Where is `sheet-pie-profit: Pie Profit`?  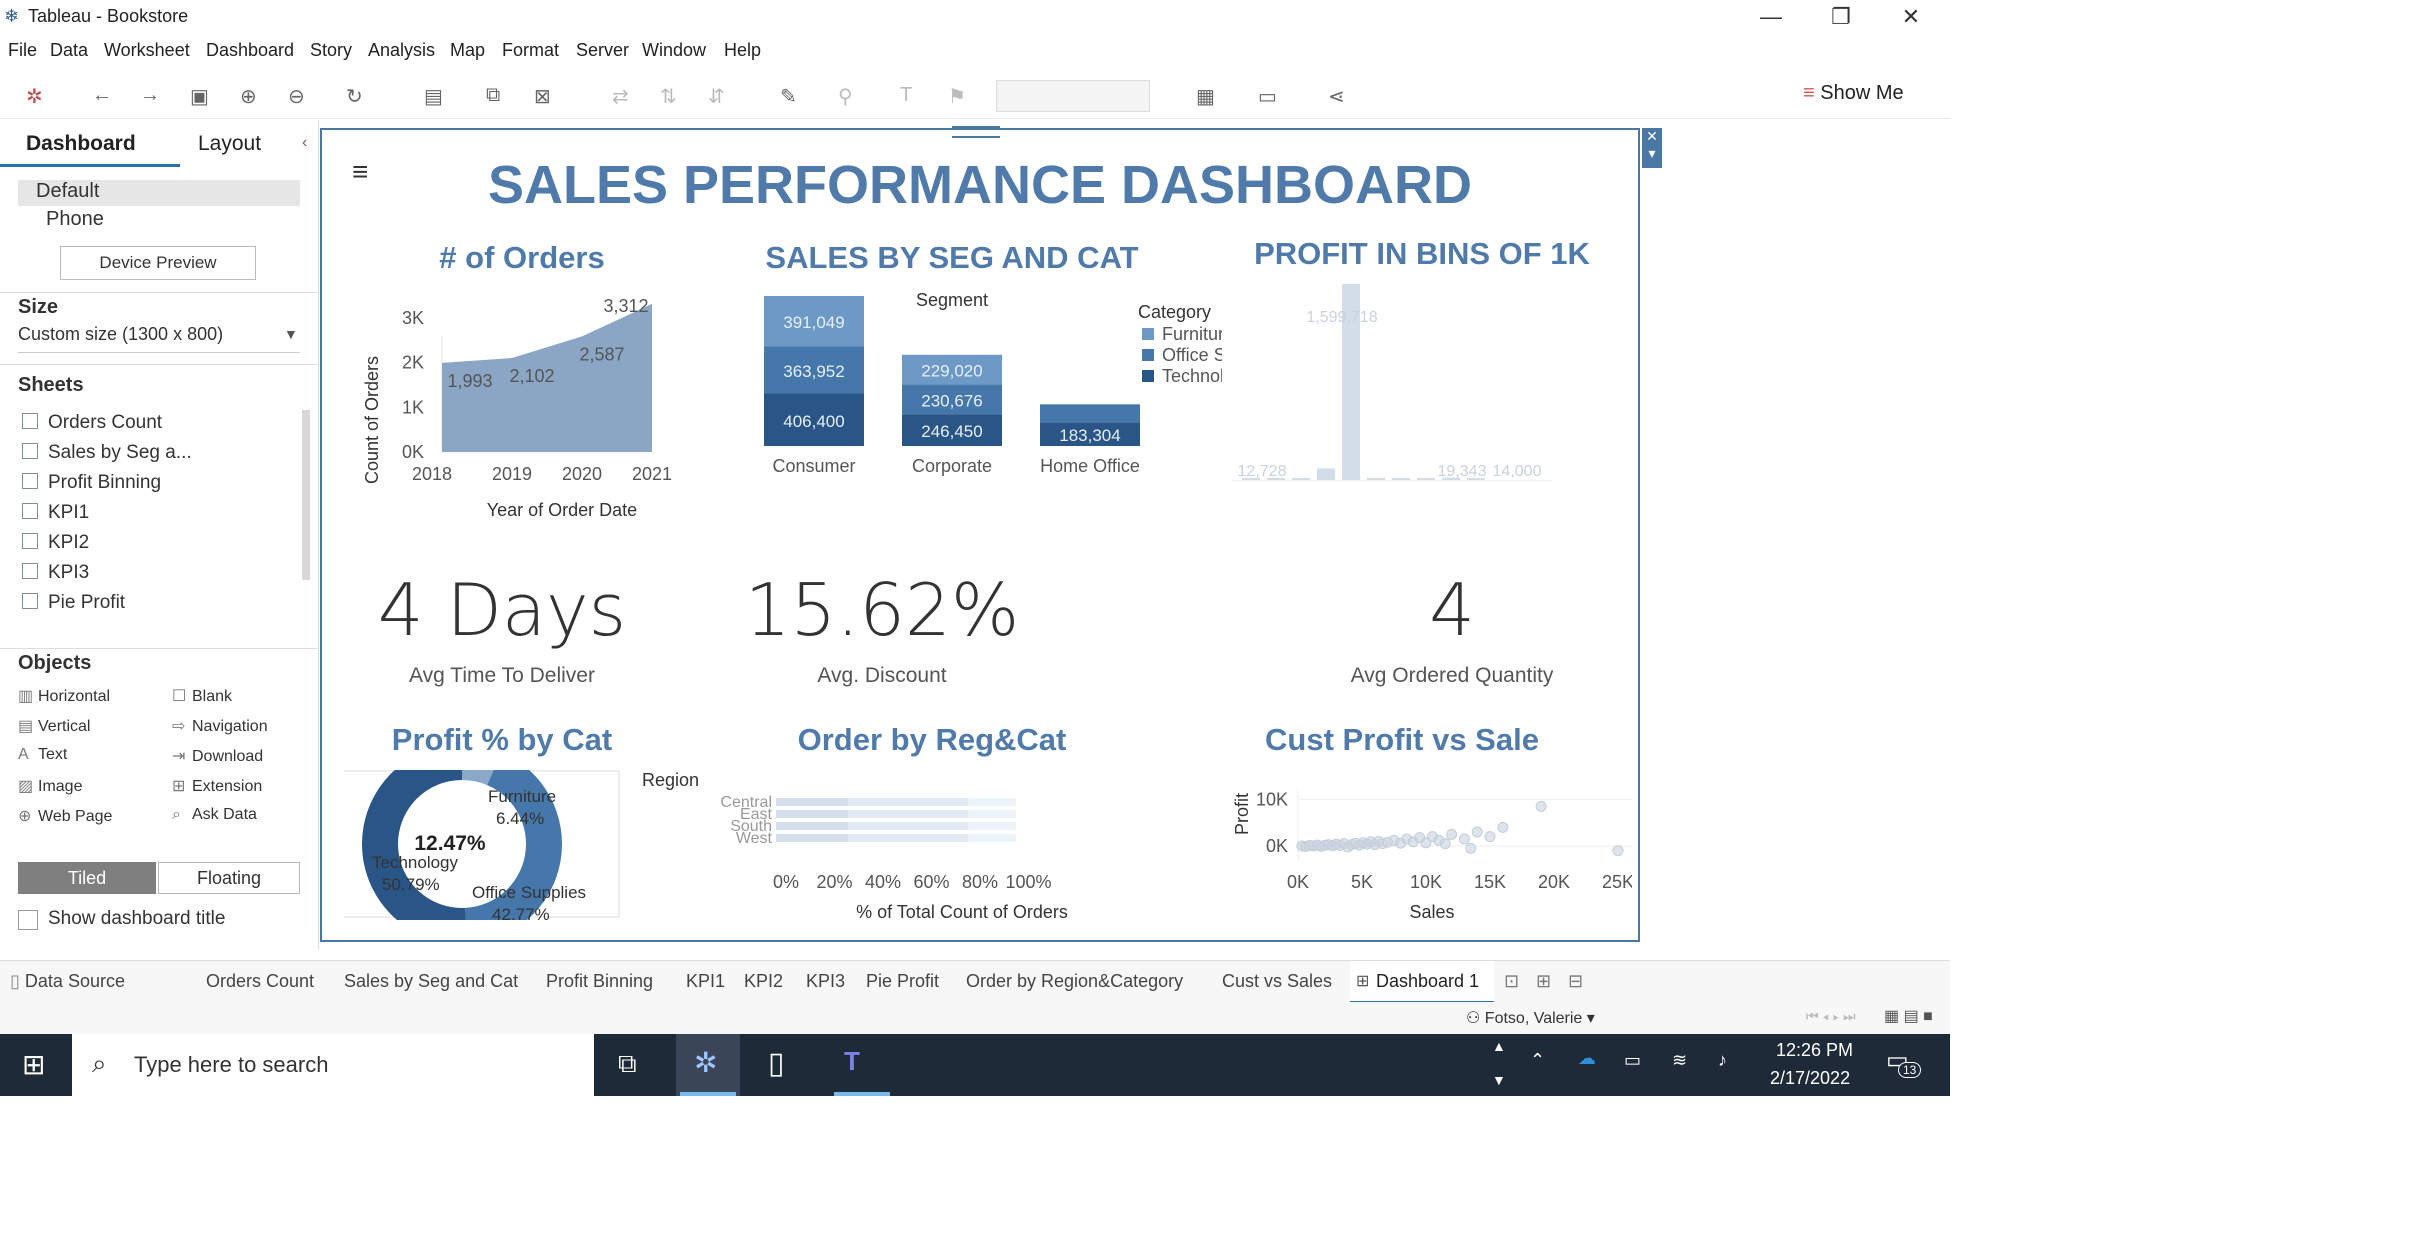
sheet-pie-profit: Pie Profit is located at coordinates (73, 603).